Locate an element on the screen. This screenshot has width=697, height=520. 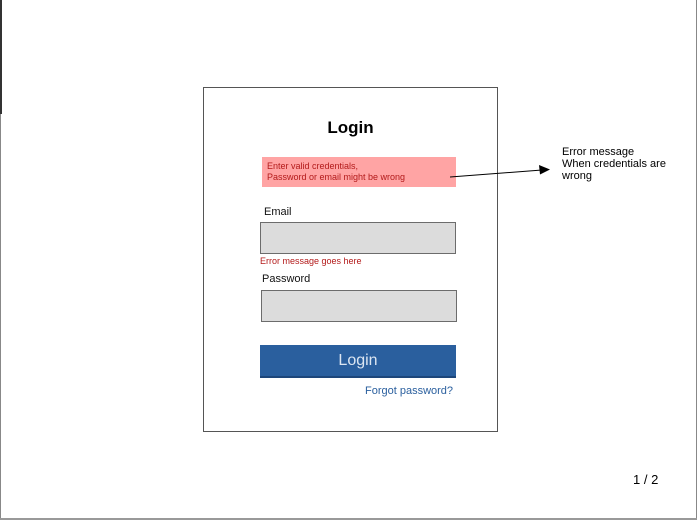
error-banner-line-2: Password or email might be wrong is located at coordinates (336, 177).